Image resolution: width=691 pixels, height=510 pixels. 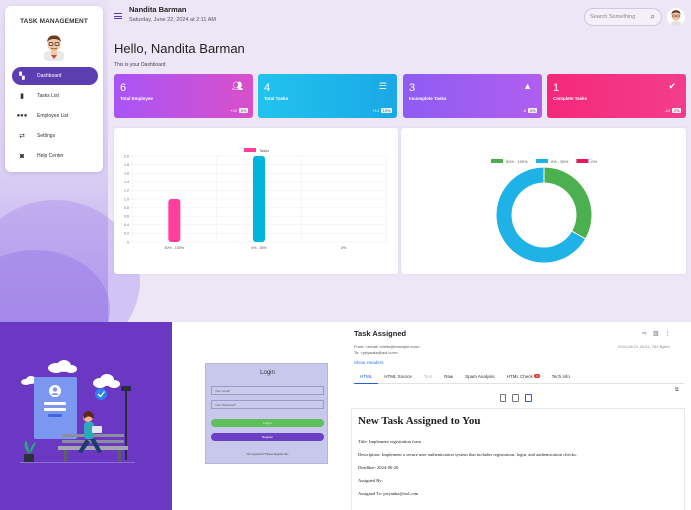 What do you see at coordinates (126, 165) in the screenshot?
I see `y-tick-label: 1.8` at bounding box center [126, 165].